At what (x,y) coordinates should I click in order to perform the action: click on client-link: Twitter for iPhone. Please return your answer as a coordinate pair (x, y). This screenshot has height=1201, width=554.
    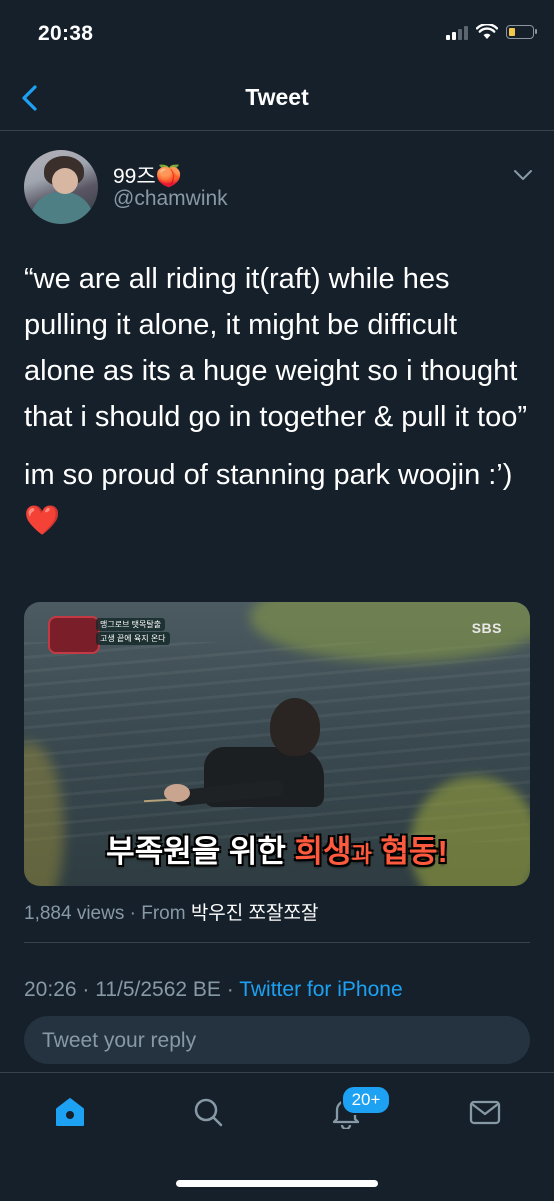
    Looking at the image, I should click on (320, 989).